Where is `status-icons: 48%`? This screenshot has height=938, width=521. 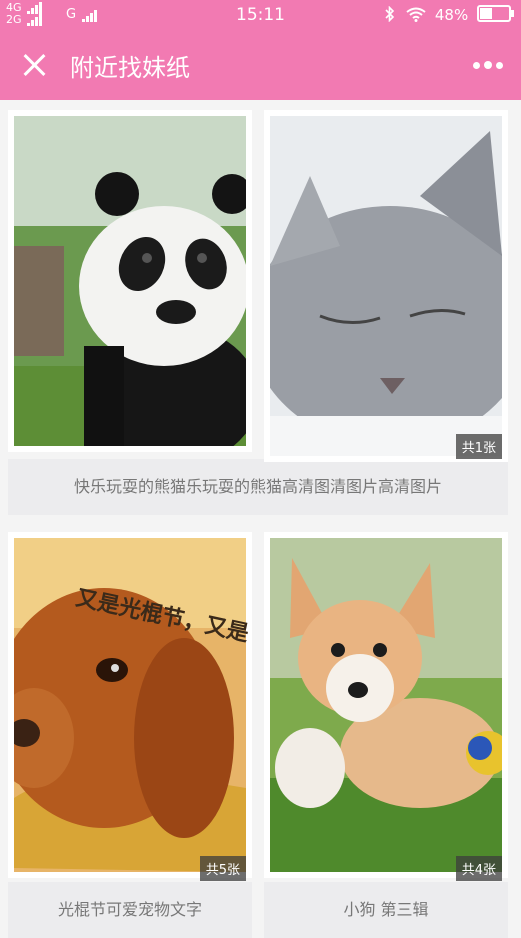 status-icons: 48% is located at coordinates (449, 14).